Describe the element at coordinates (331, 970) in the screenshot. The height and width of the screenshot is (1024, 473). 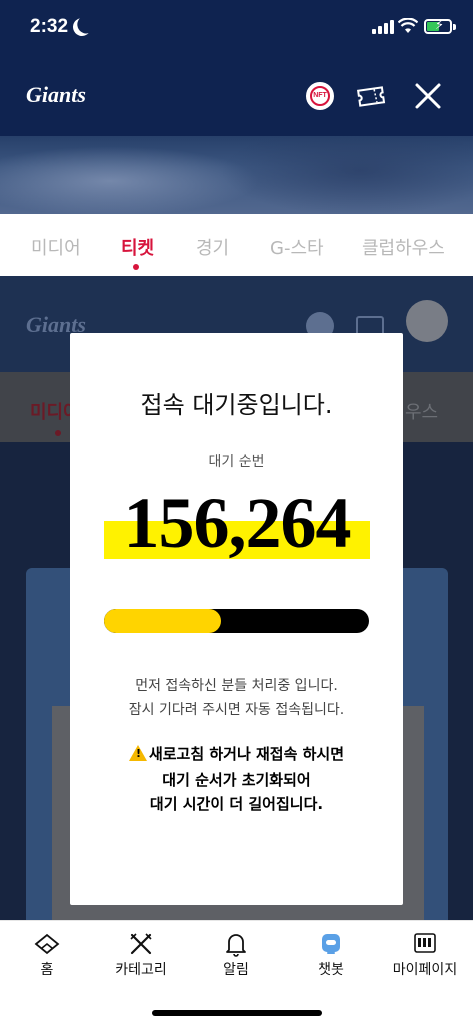
I see `nav-chatbot-label: 챗봇` at that location.